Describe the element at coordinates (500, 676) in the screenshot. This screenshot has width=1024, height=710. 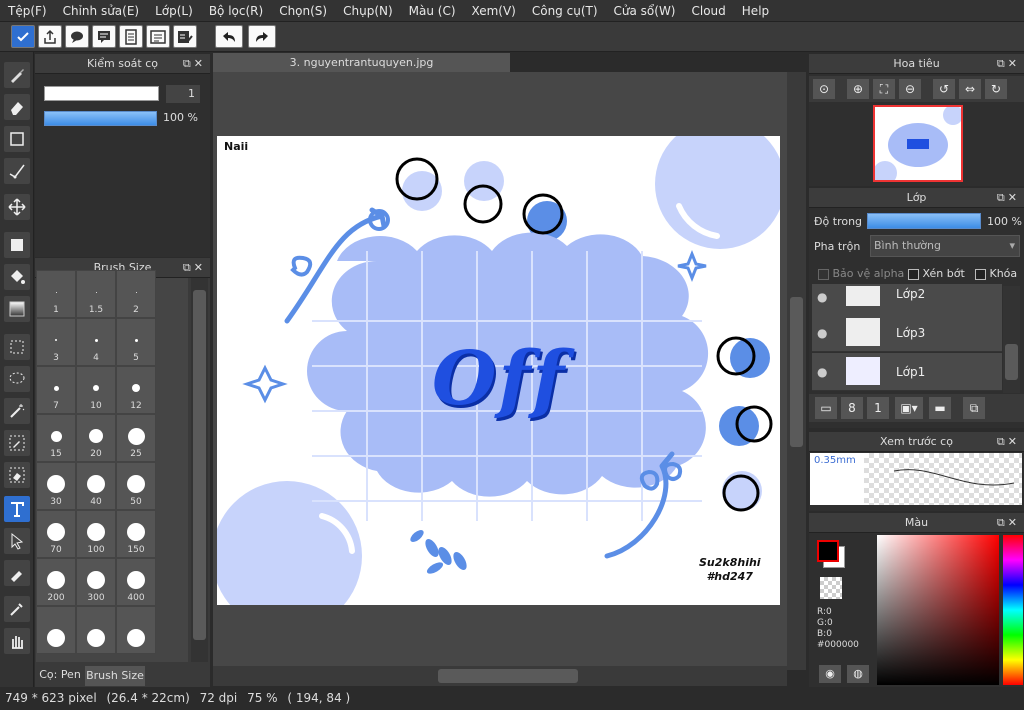
I see `canvas-hscrollbar` at that location.